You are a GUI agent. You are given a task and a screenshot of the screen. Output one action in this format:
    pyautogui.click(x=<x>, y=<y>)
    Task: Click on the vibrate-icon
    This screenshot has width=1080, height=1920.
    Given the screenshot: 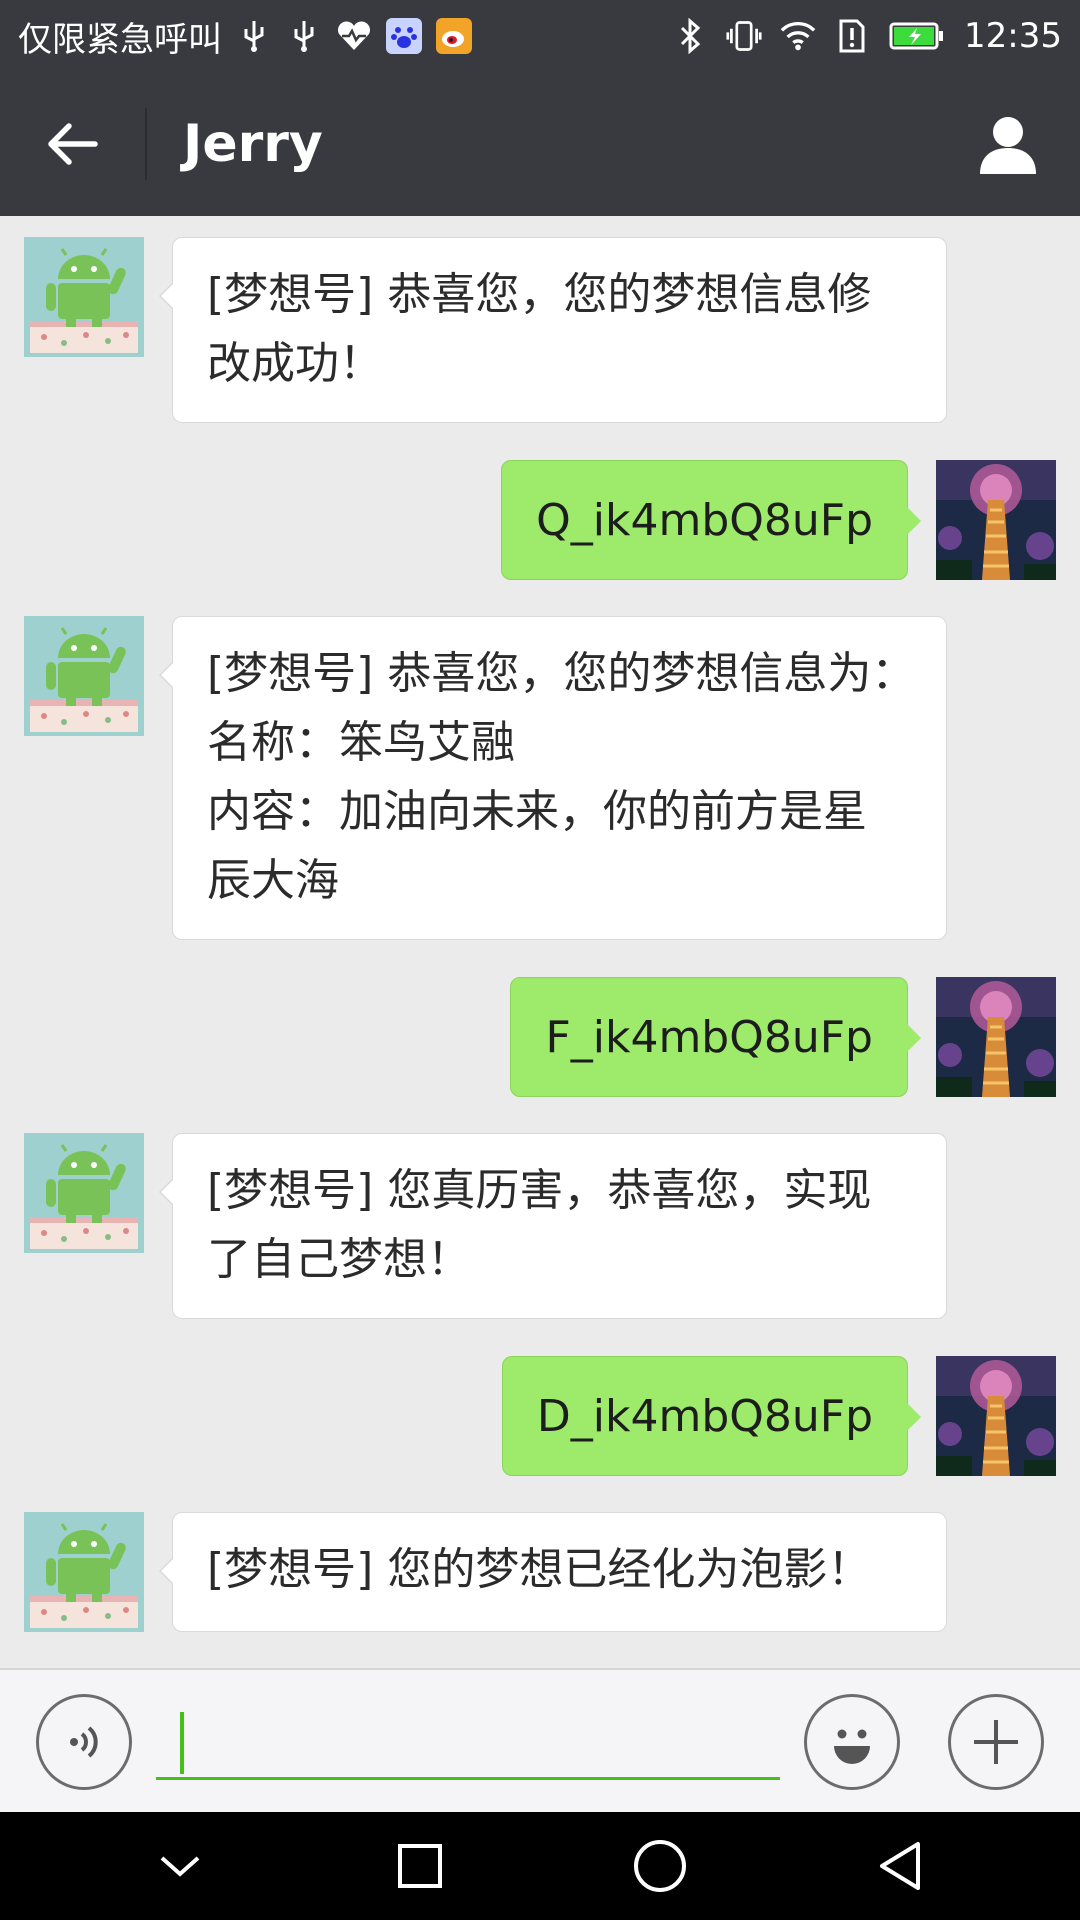 What is the action you would take?
    pyautogui.click(x=744, y=36)
    